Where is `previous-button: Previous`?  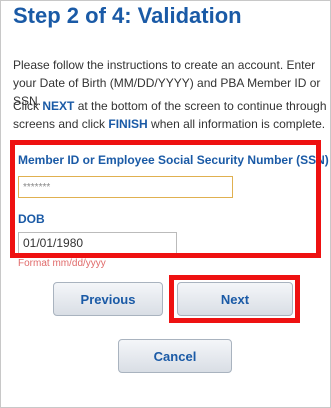 previous-button: Previous is located at coordinates (108, 299).